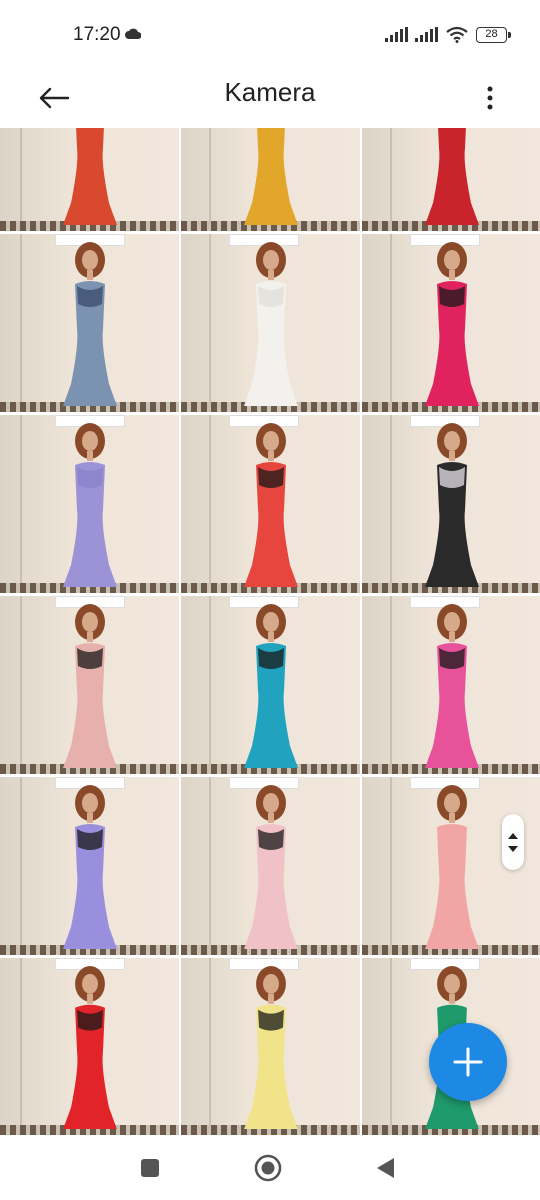 Image resolution: width=540 pixels, height=1200 pixels. What do you see at coordinates (513, 842) in the screenshot?
I see `fast-scroll-handle` at bounding box center [513, 842].